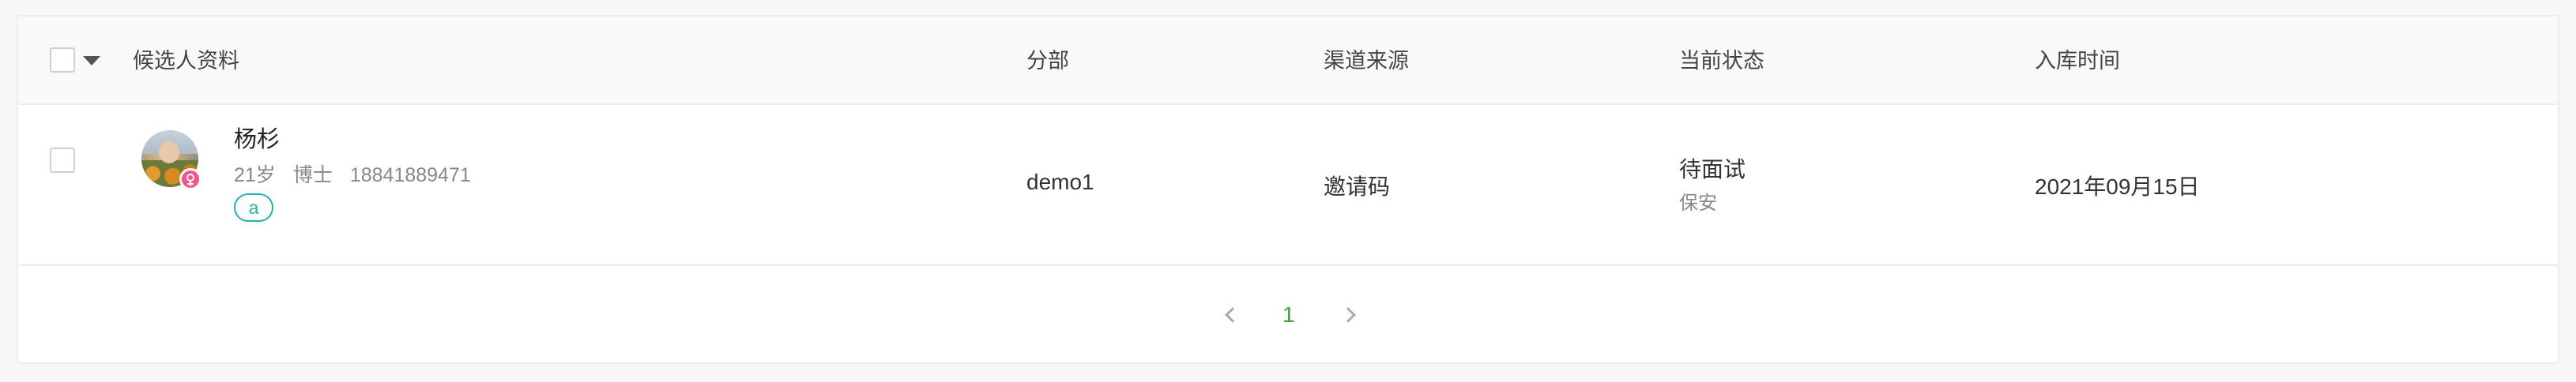  What do you see at coordinates (253, 207) in the screenshot?
I see `candidate-tag: a` at bounding box center [253, 207].